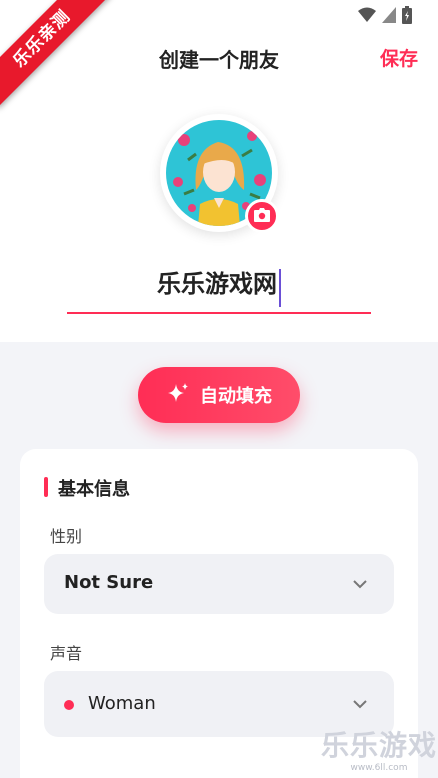 Image resolution: width=438 pixels, height=778 pixels. I want to click on voice-label: 声音, so click(66, 653).